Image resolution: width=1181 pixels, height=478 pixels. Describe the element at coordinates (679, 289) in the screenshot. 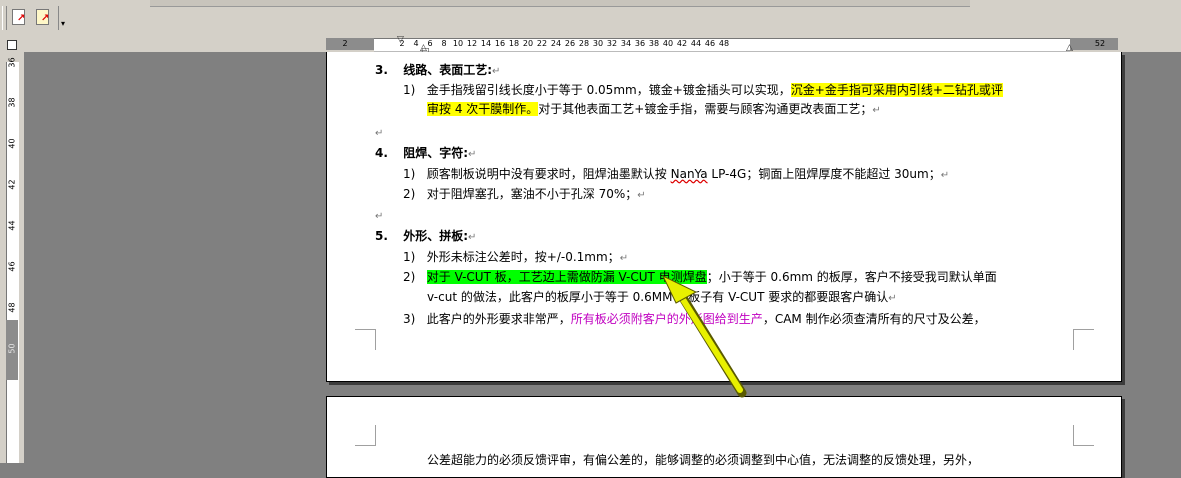

I see `annotation-arrow-head` at that location.